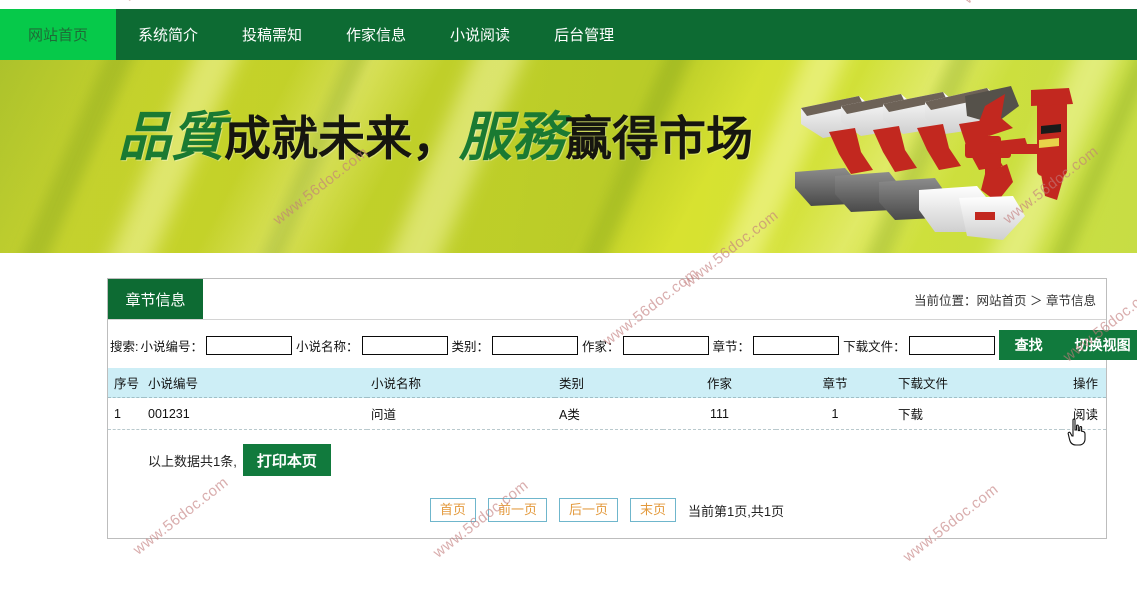 This screenshot has width=1137, height=616. What do you see at coordinates (171, 138) in the screenshot?
I see `banner-slogan-accent-1: 品質` at bounding box center [171, 138].